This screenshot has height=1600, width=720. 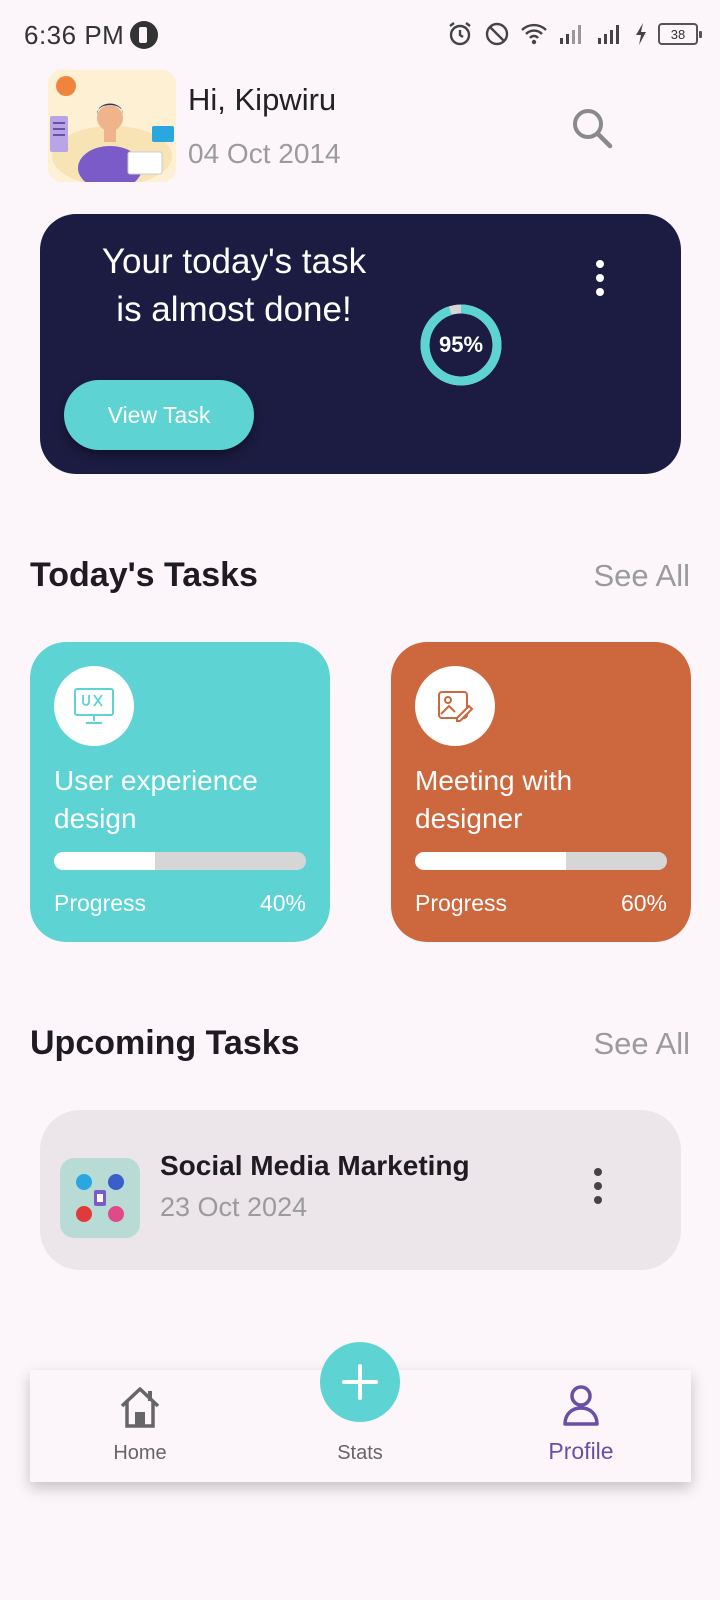 What do you see at coordinates (581, 1405) in the screenshot?
I see `profile-icon` at bounding box center [581, 1405].